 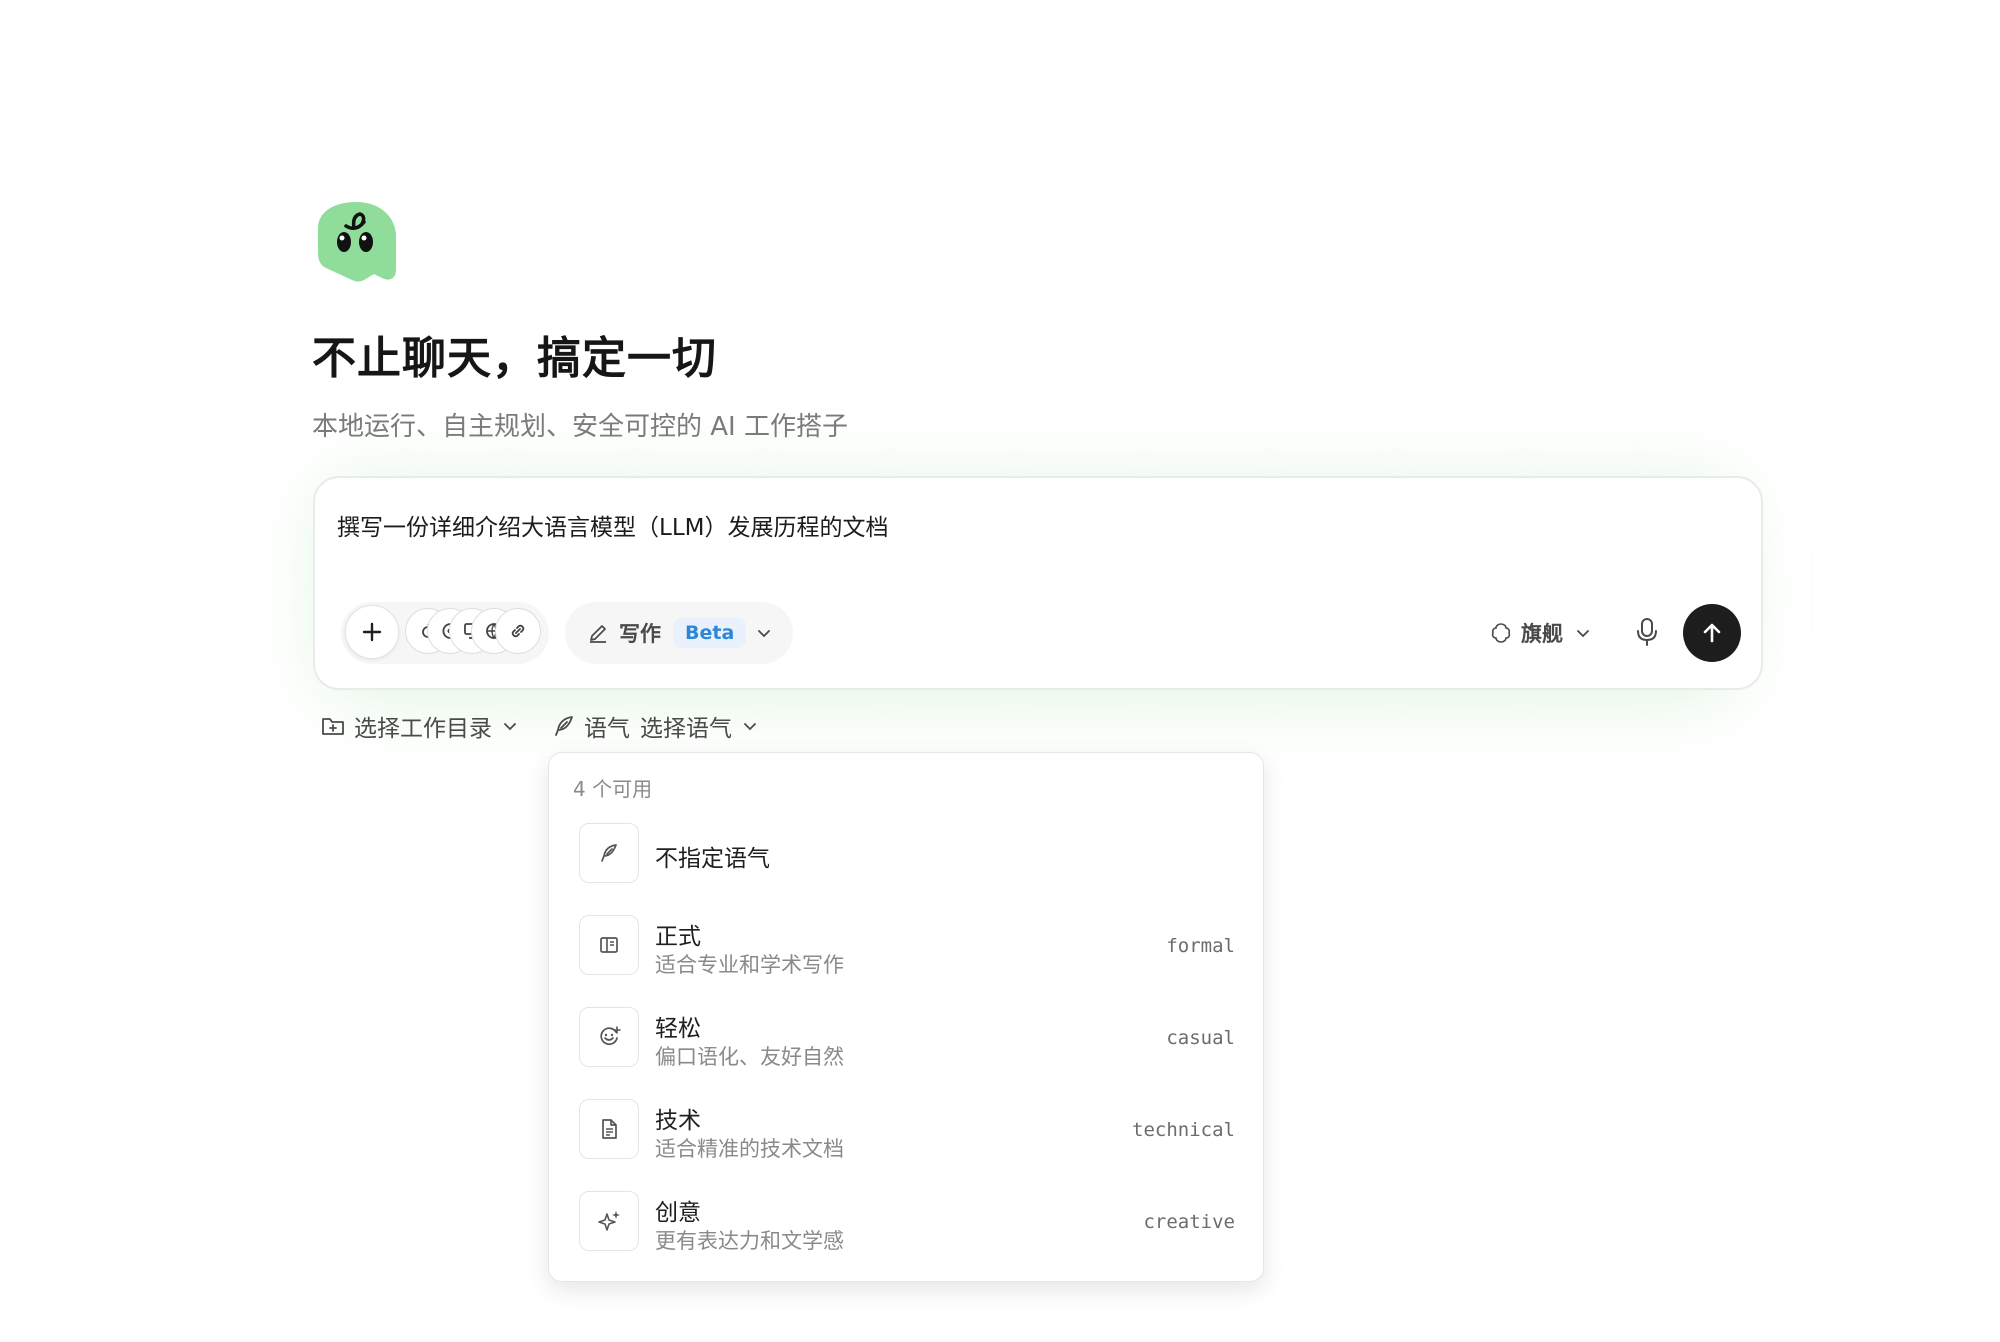 What do you see at coordinates (1501, 633) in the screenshot?
I see `brain-icon` at bounding box center [1501, 633].